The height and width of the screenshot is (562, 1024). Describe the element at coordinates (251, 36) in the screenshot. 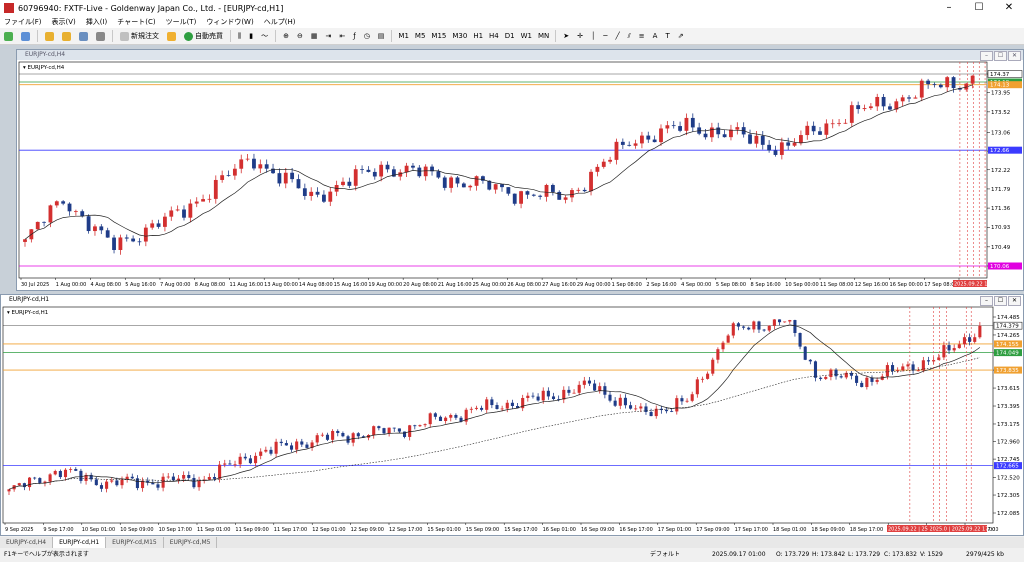

I see `candlestick-icon: ▮` at that location.